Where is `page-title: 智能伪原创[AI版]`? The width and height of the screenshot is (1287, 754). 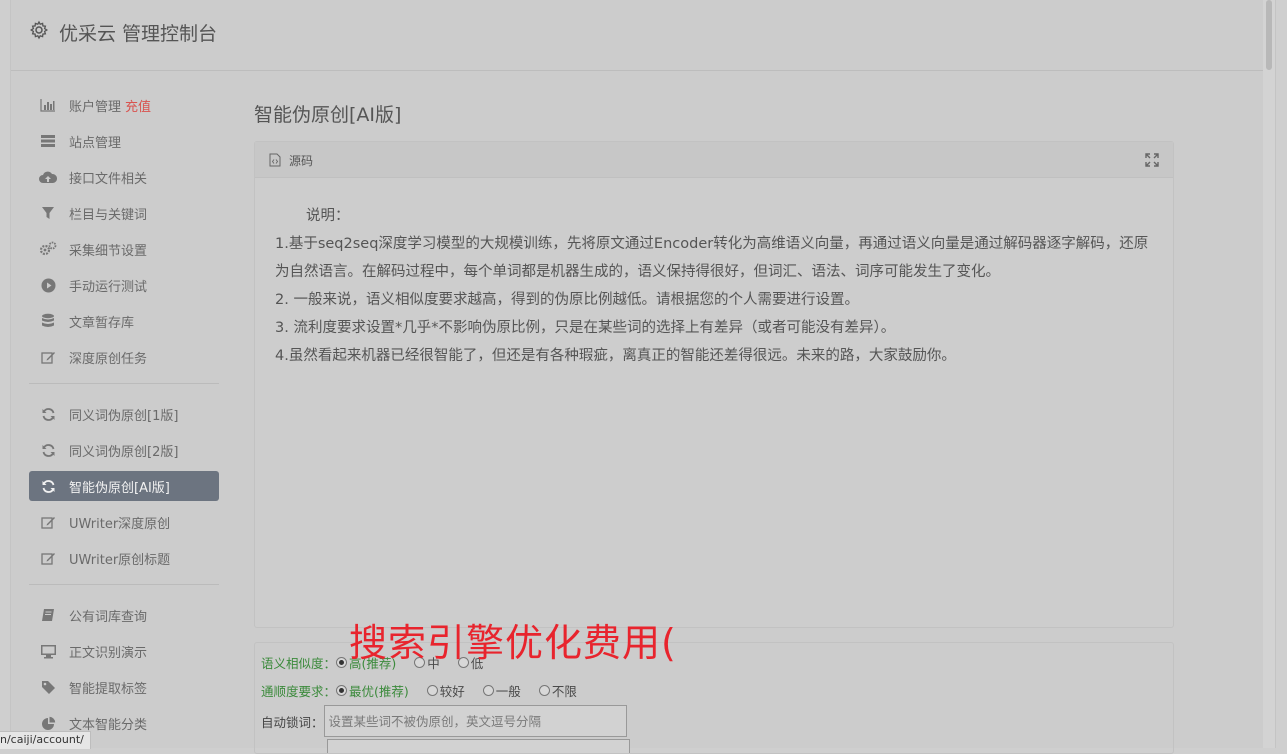 page-title: 智能伪原创[AI版] is located at coordinates (328, 115).